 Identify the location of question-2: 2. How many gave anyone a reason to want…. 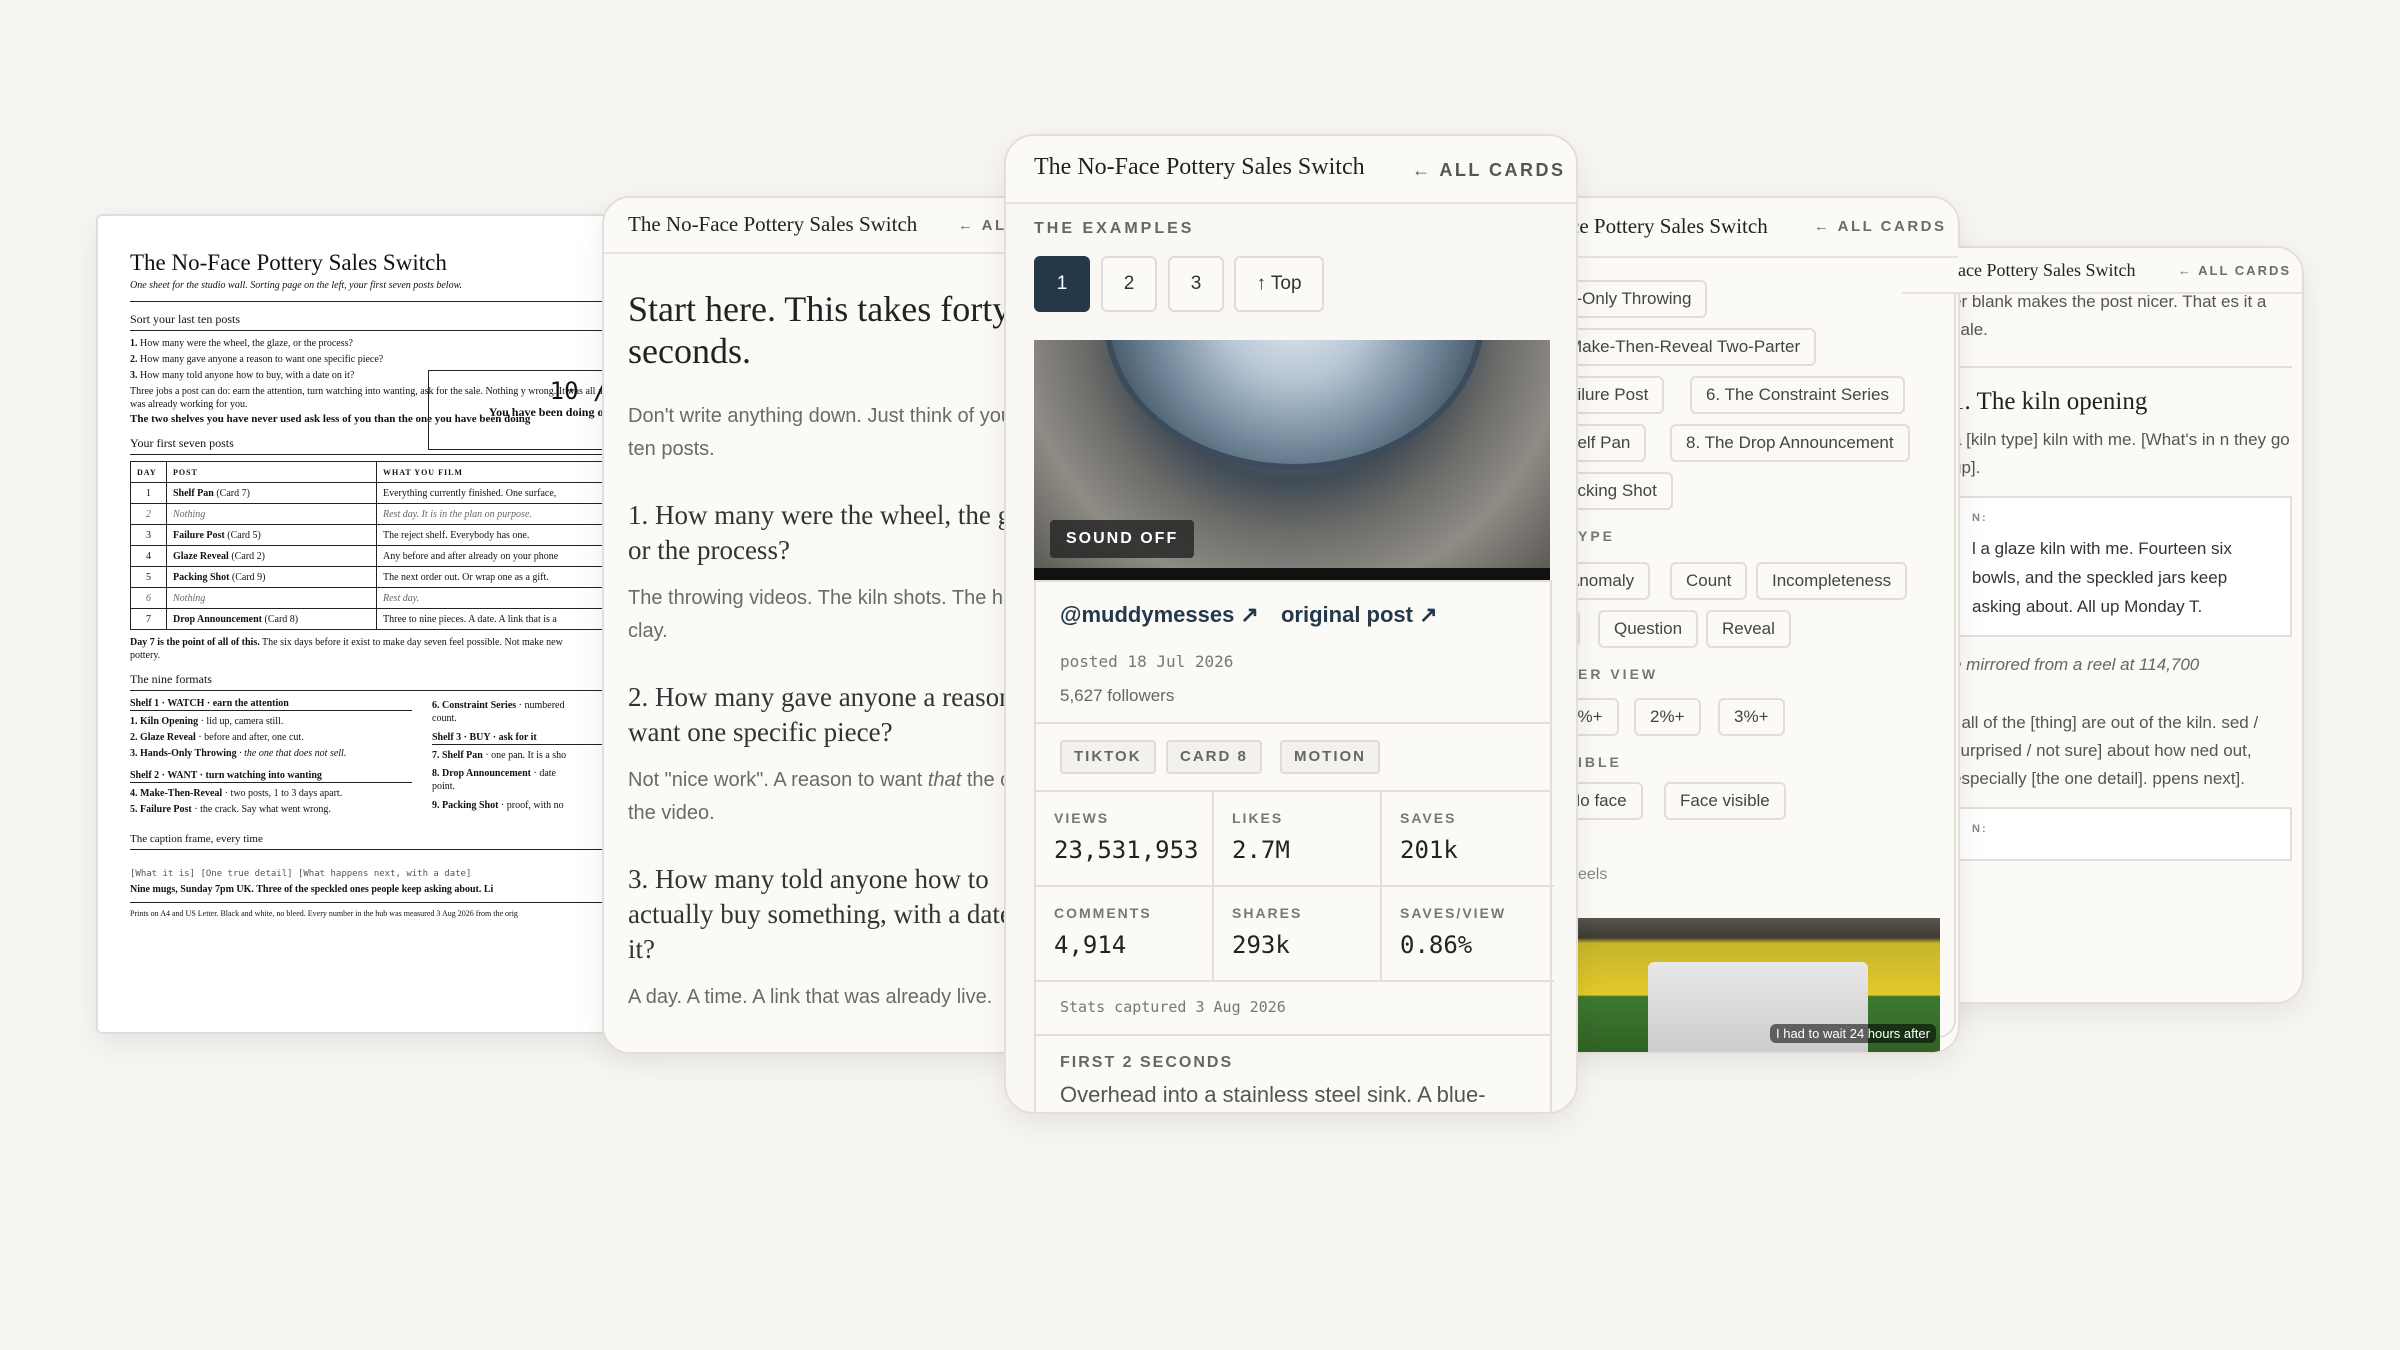
(834, 714).